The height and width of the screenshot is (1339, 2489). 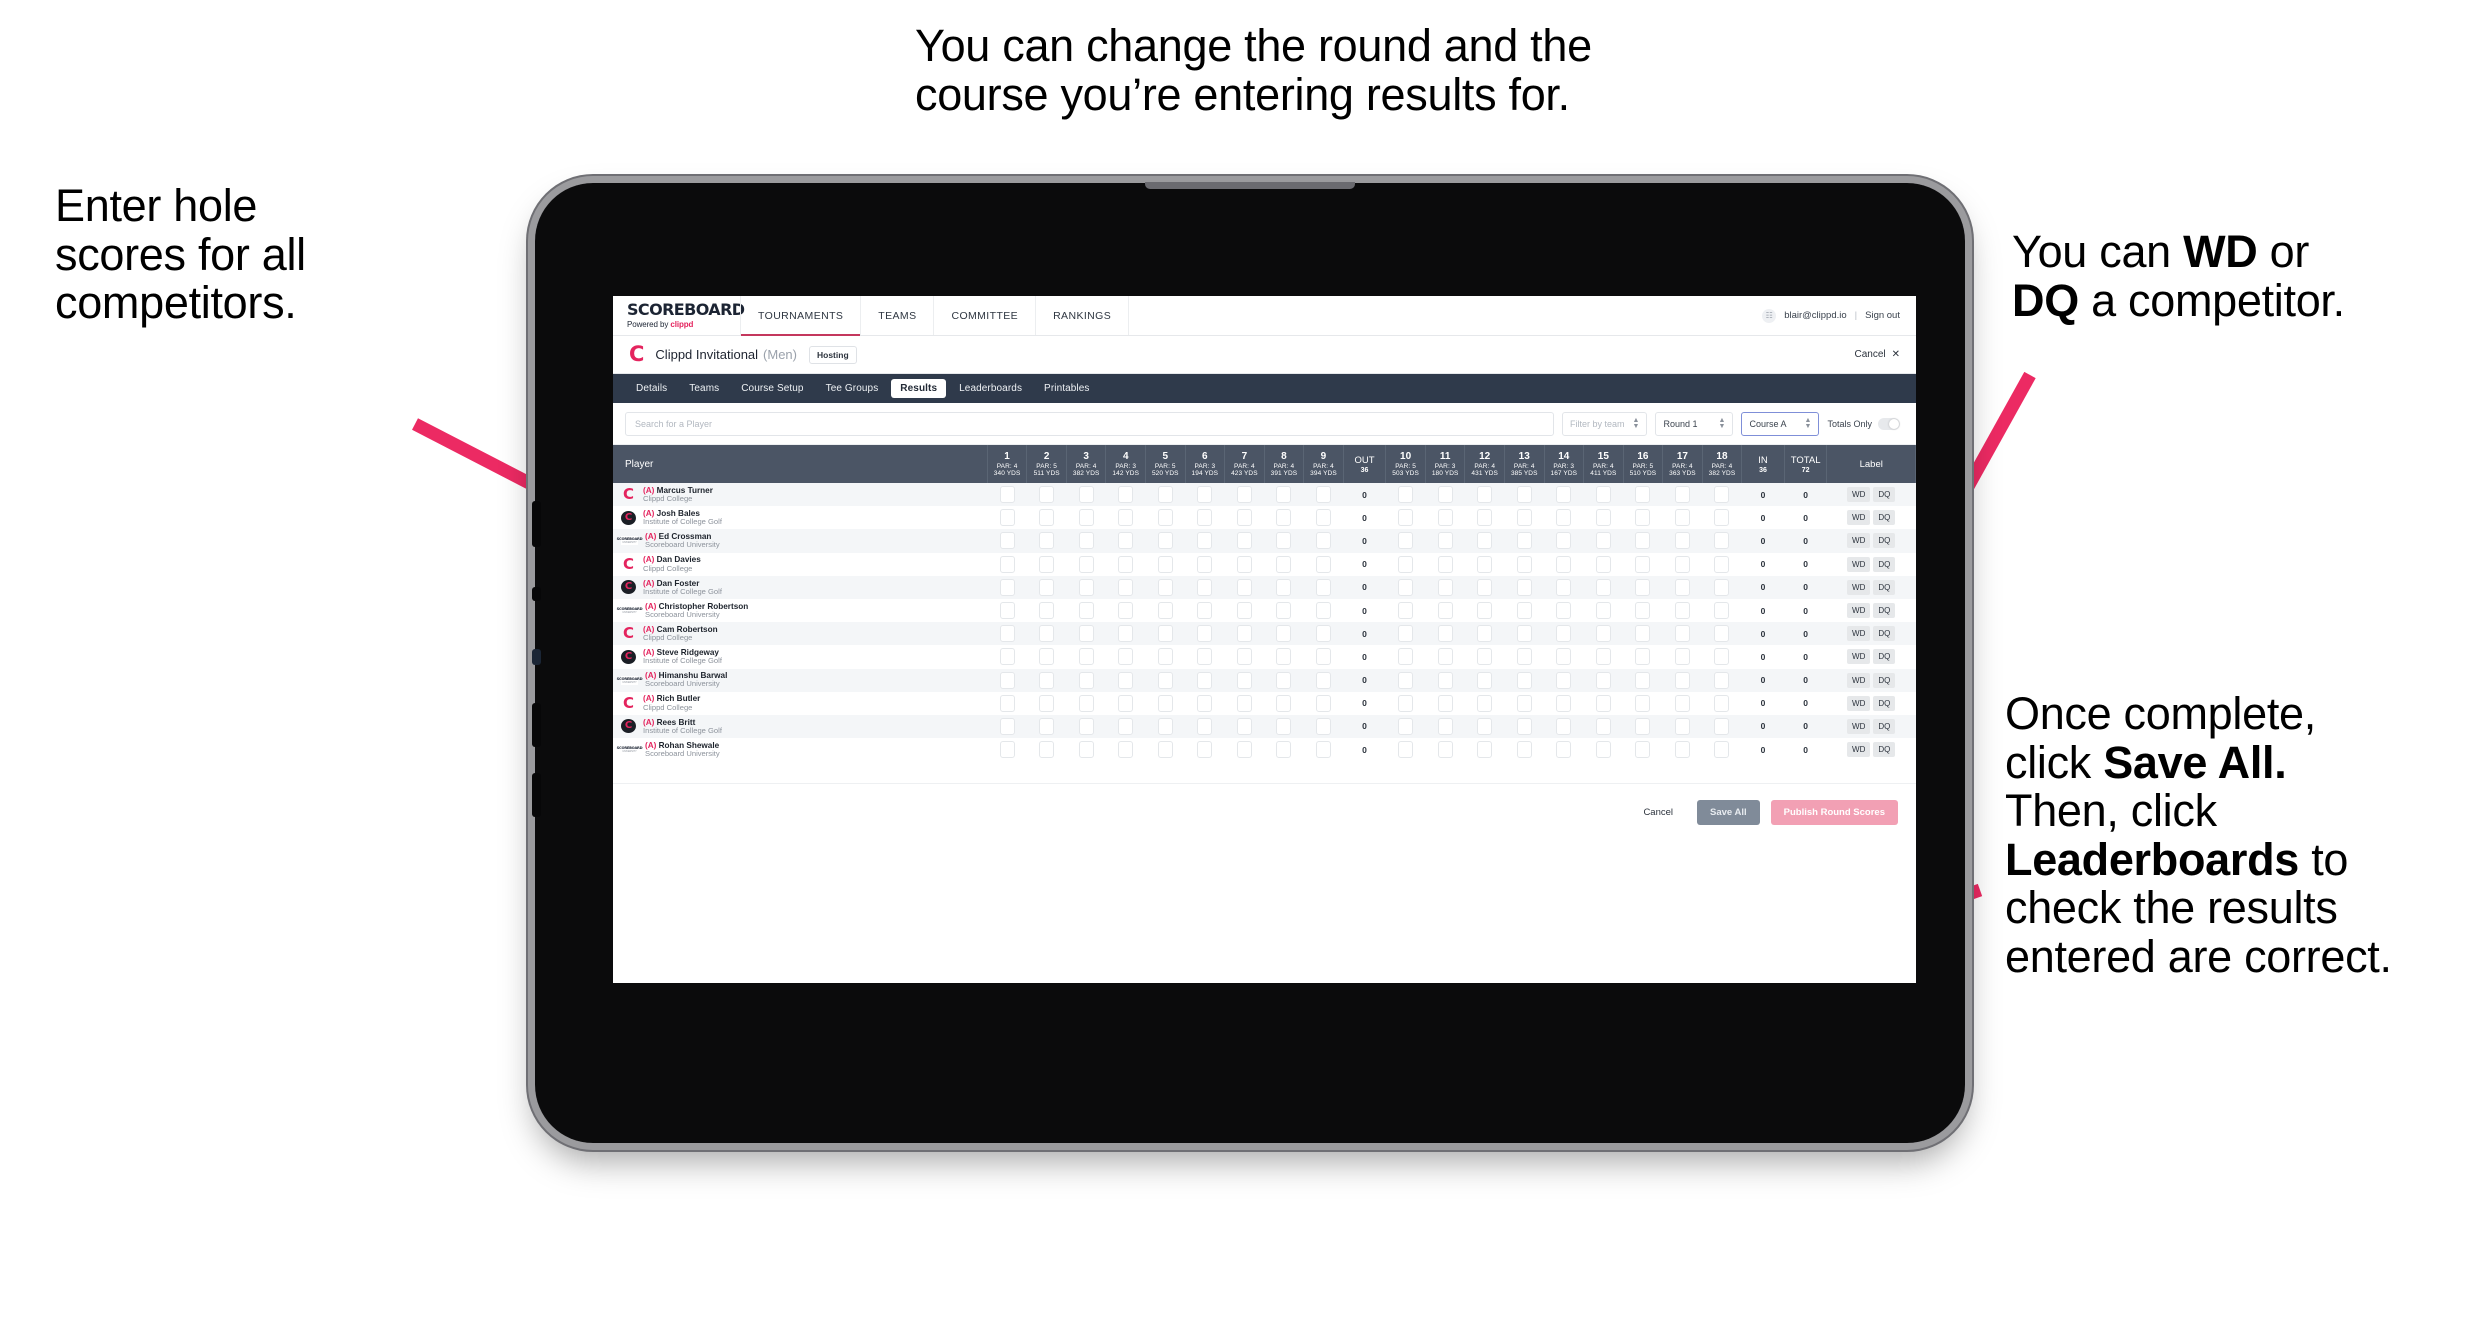 What do you see at coordinates (1728, 813) in the screenshot?
I see `save-all-button: Save All` at bounding box center [1728, 813].